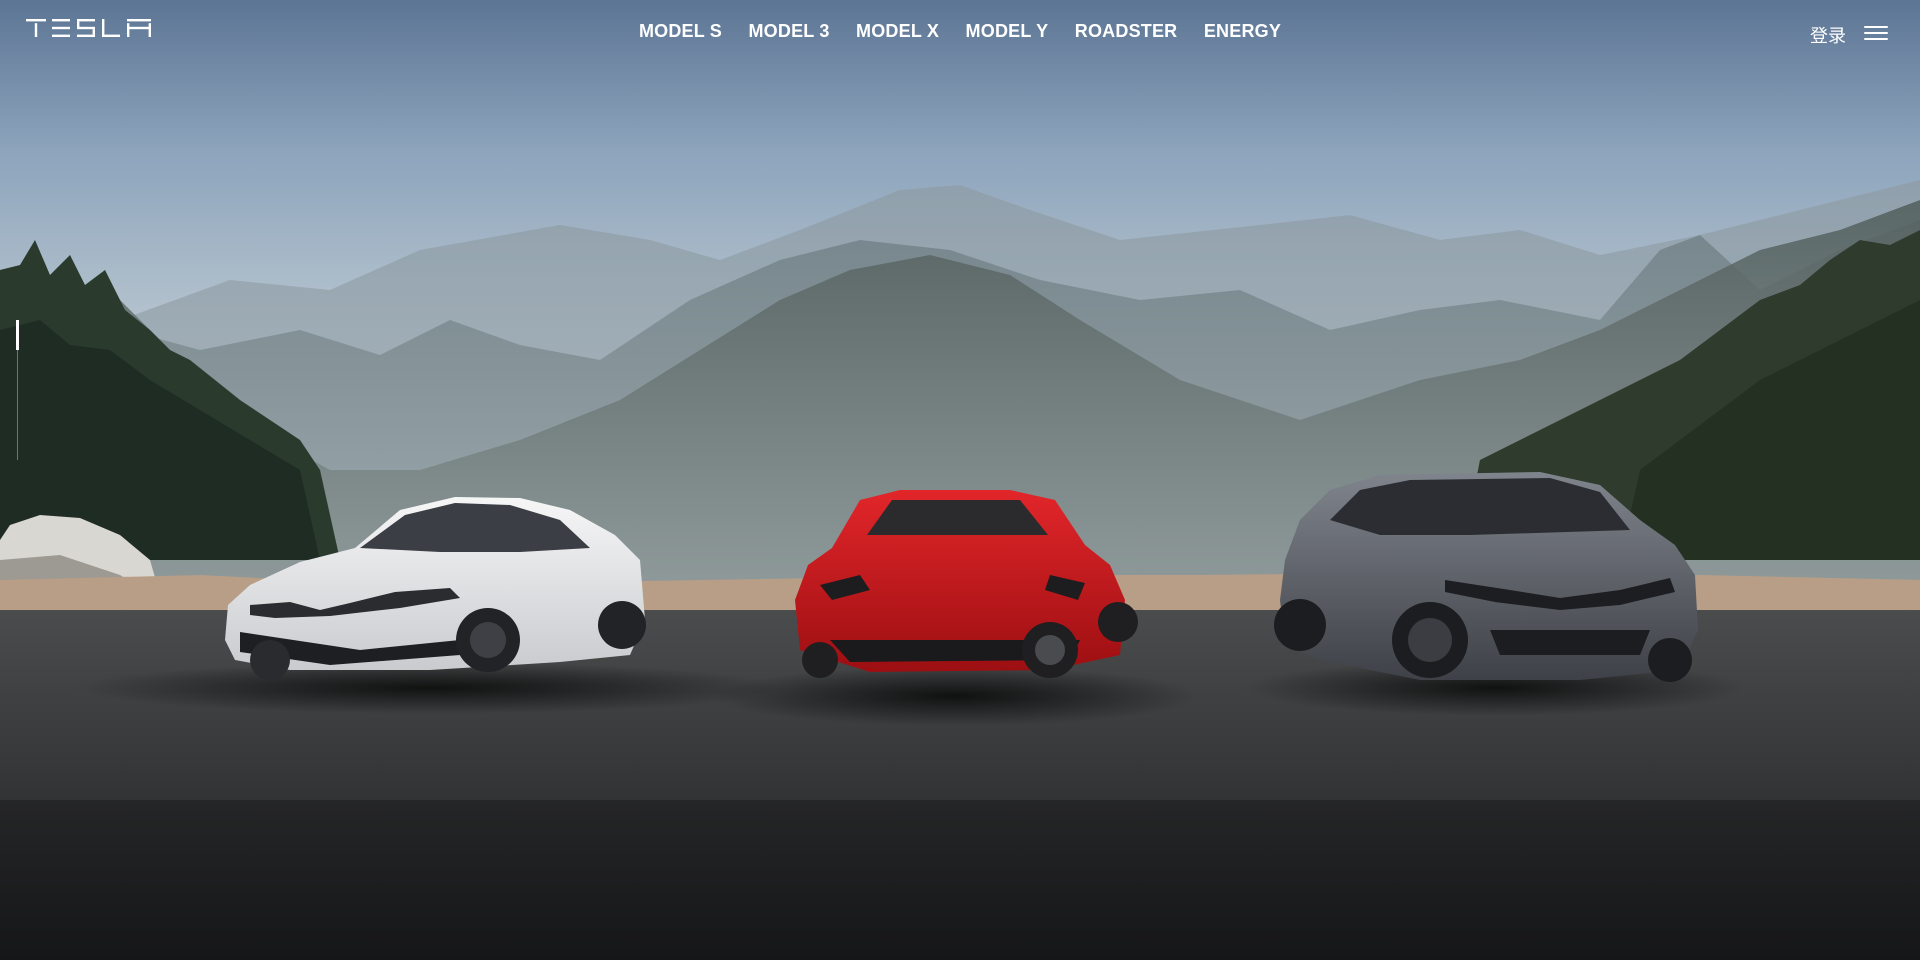  I want to click on slide-indicator-active, so click(17, 335).